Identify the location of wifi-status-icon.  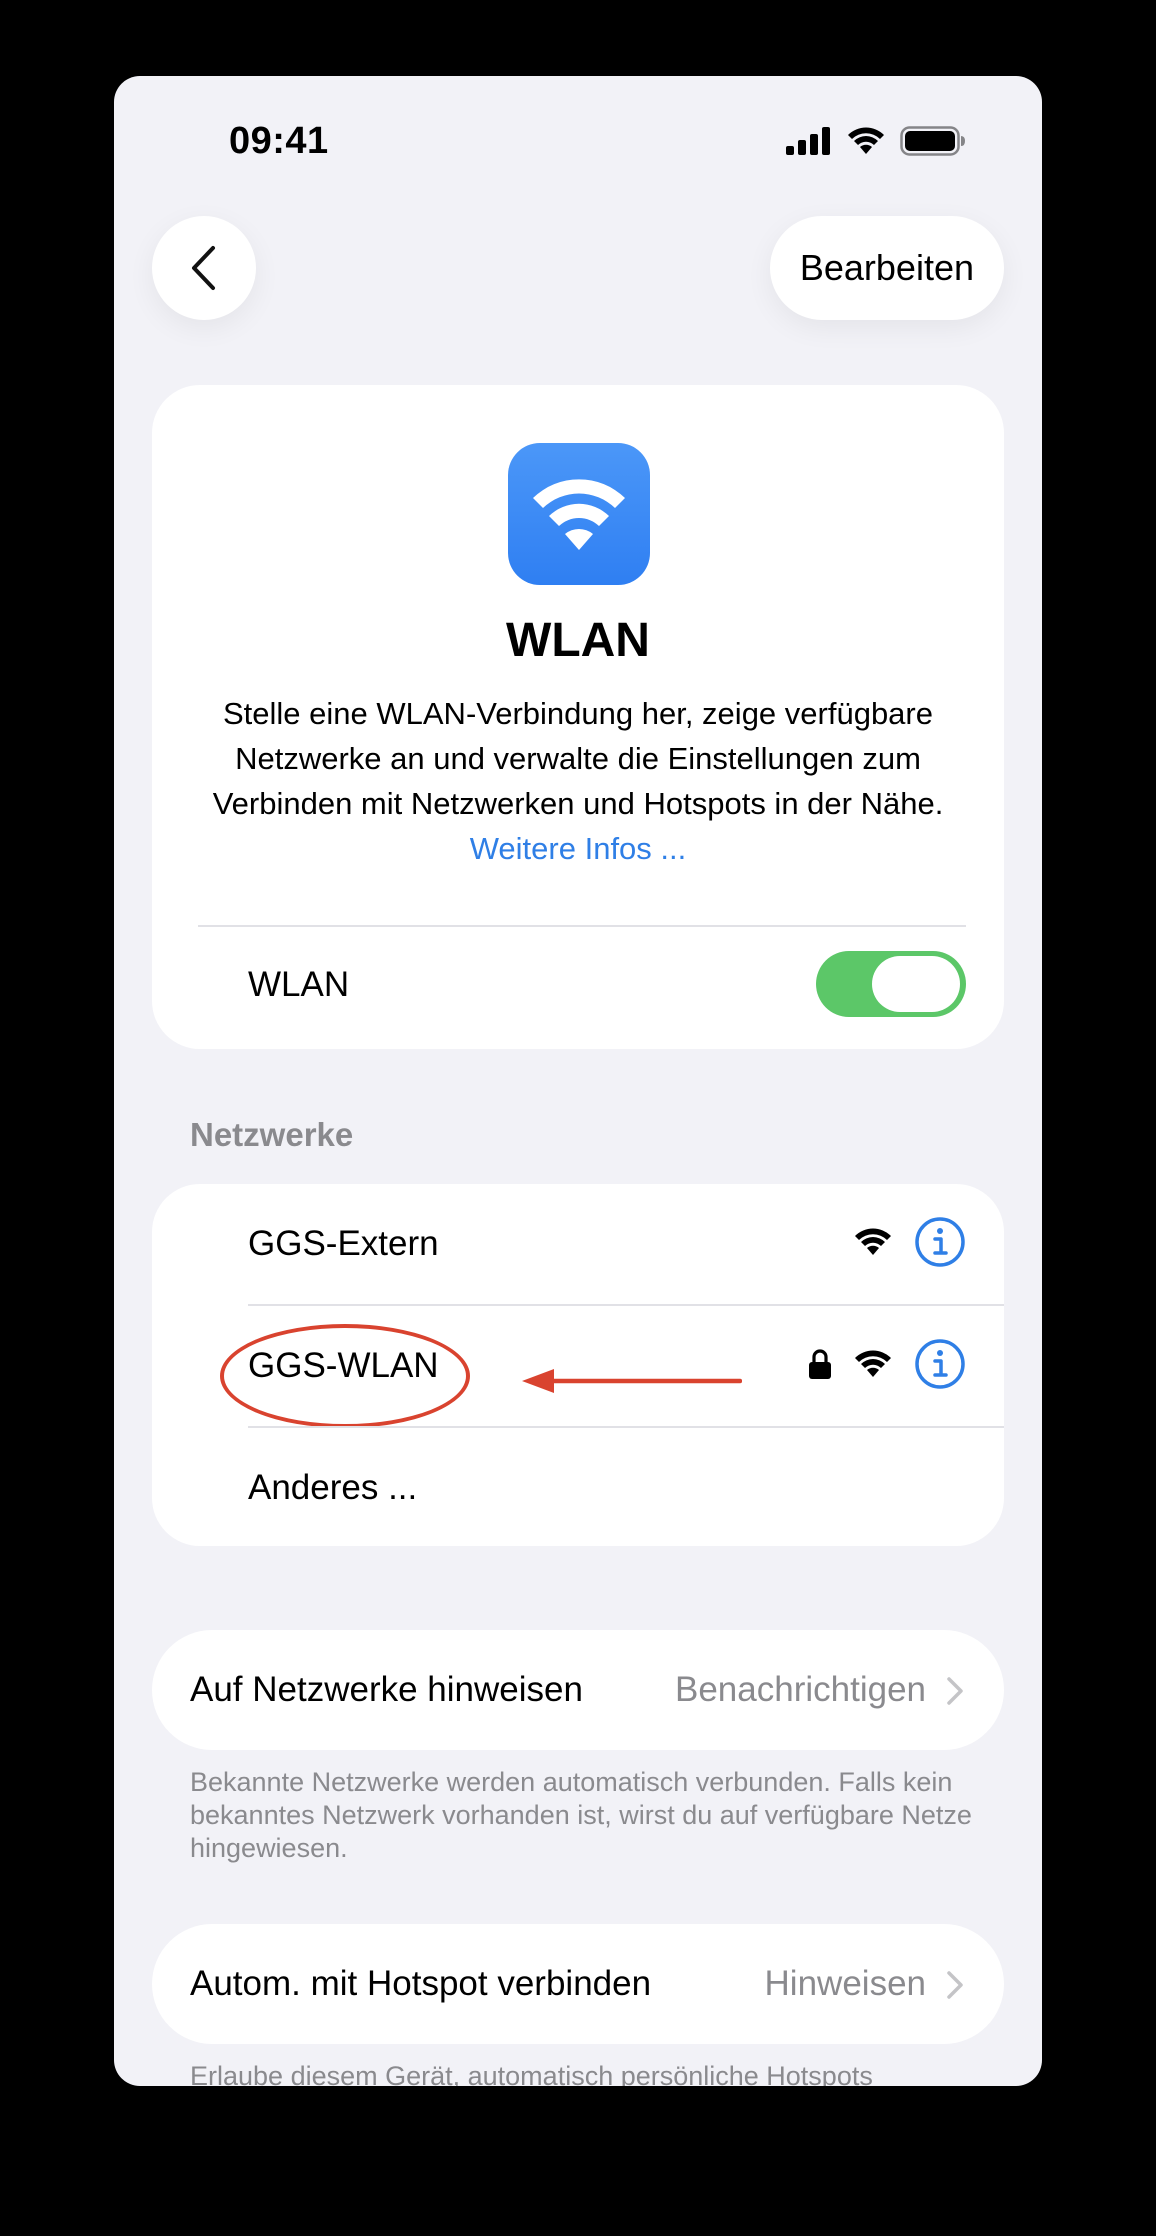
(866, 140).